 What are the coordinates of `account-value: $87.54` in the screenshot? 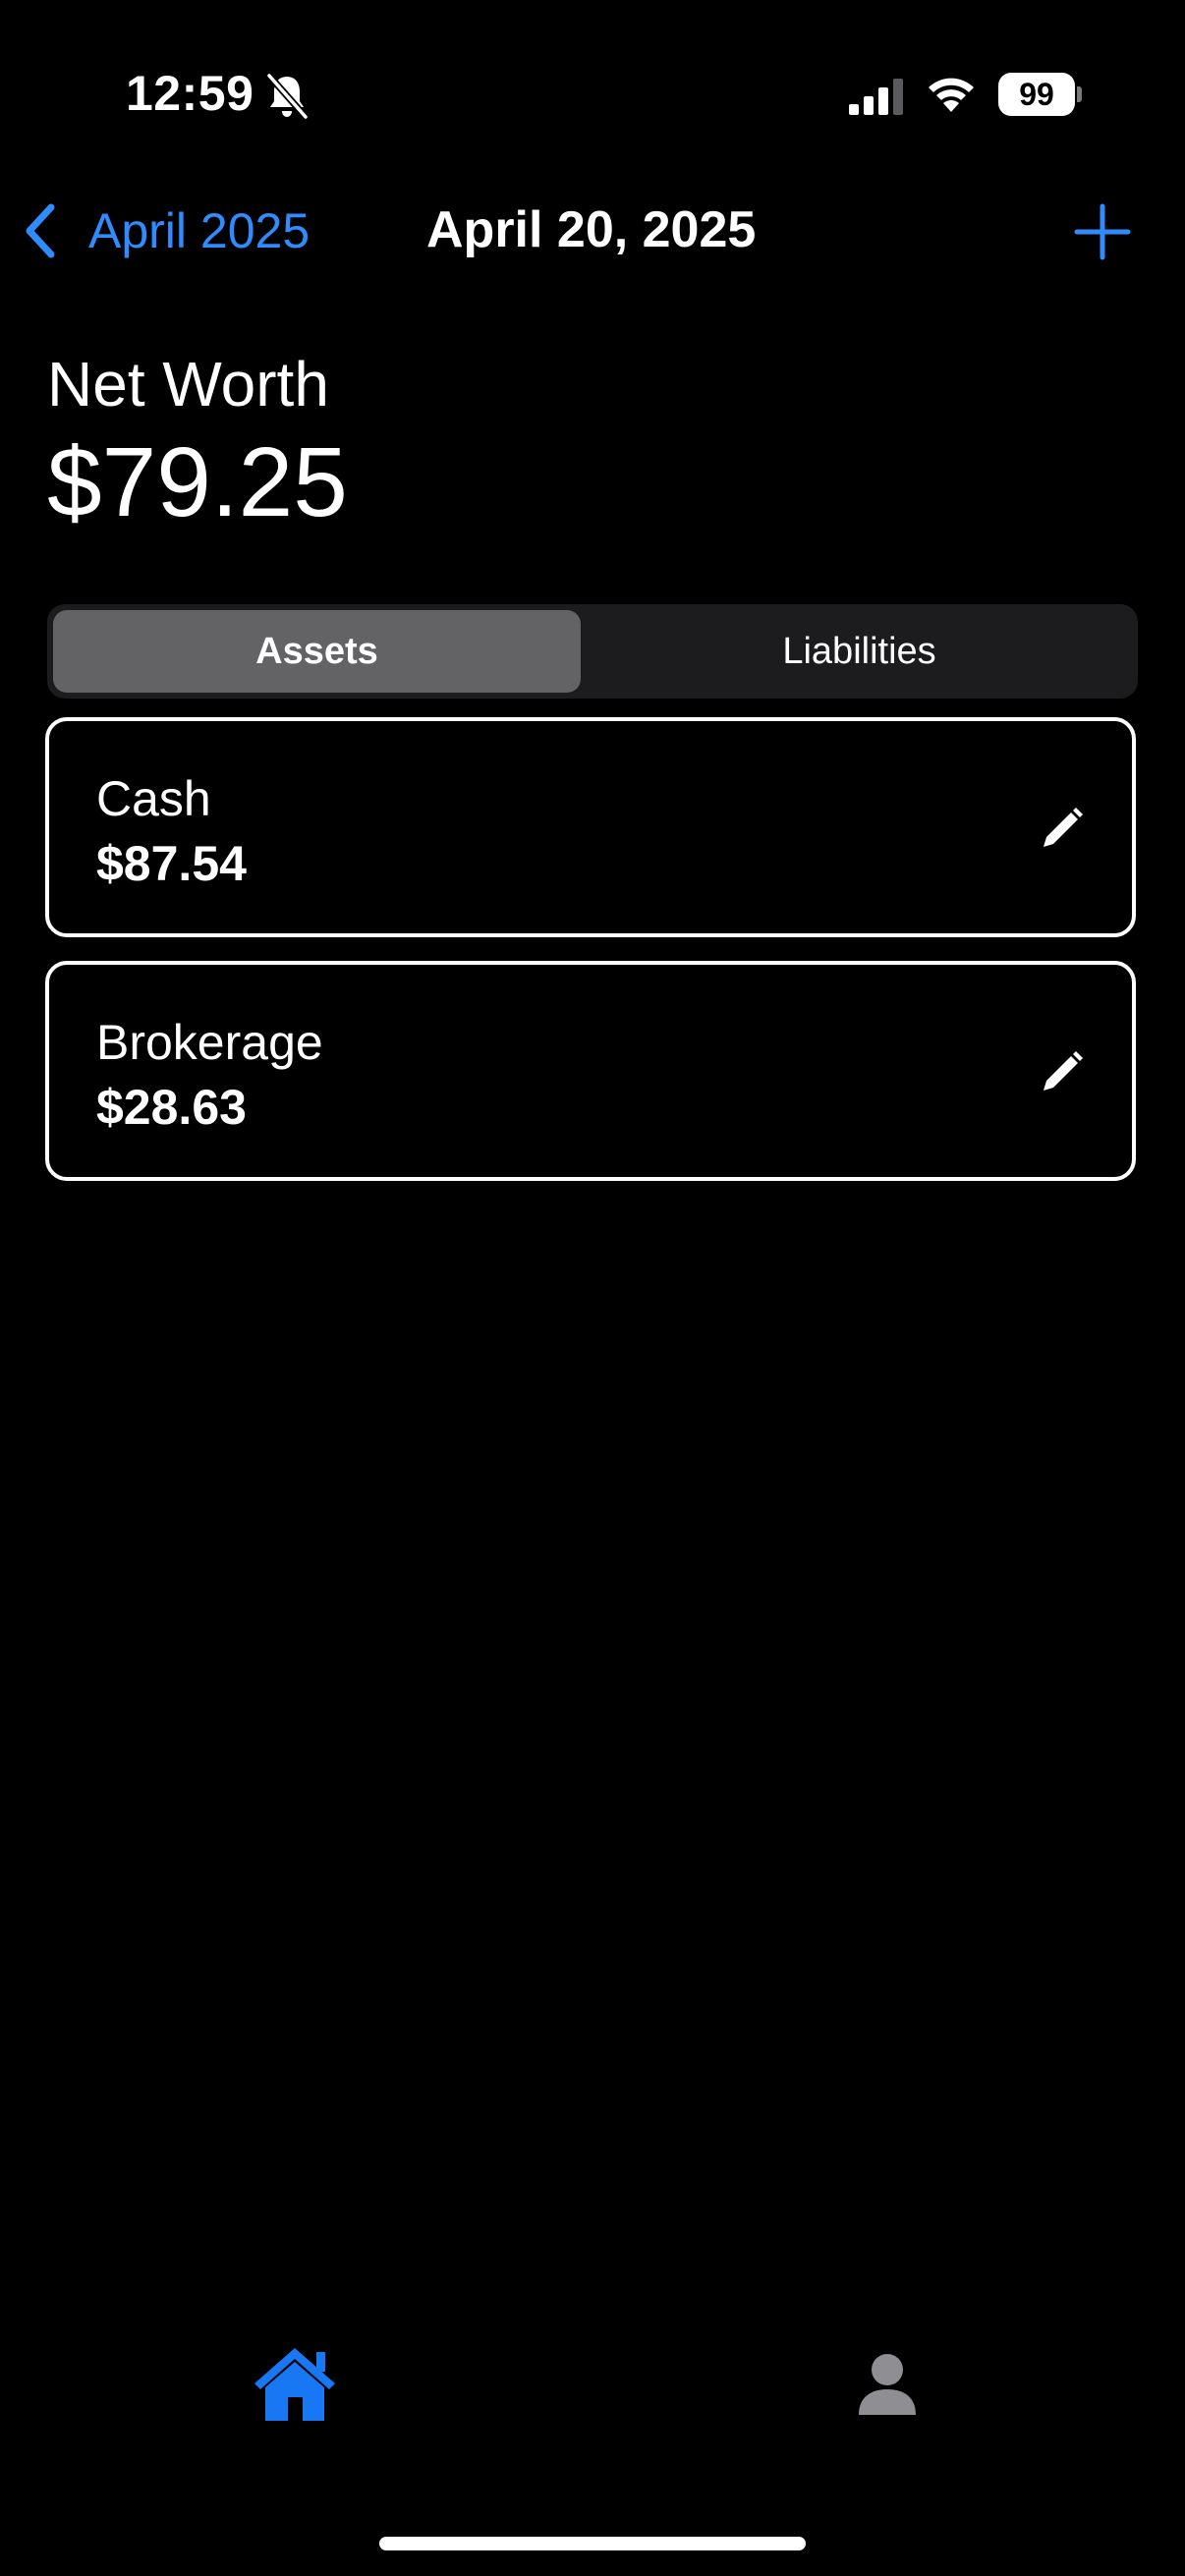 It's located at (171, 863).